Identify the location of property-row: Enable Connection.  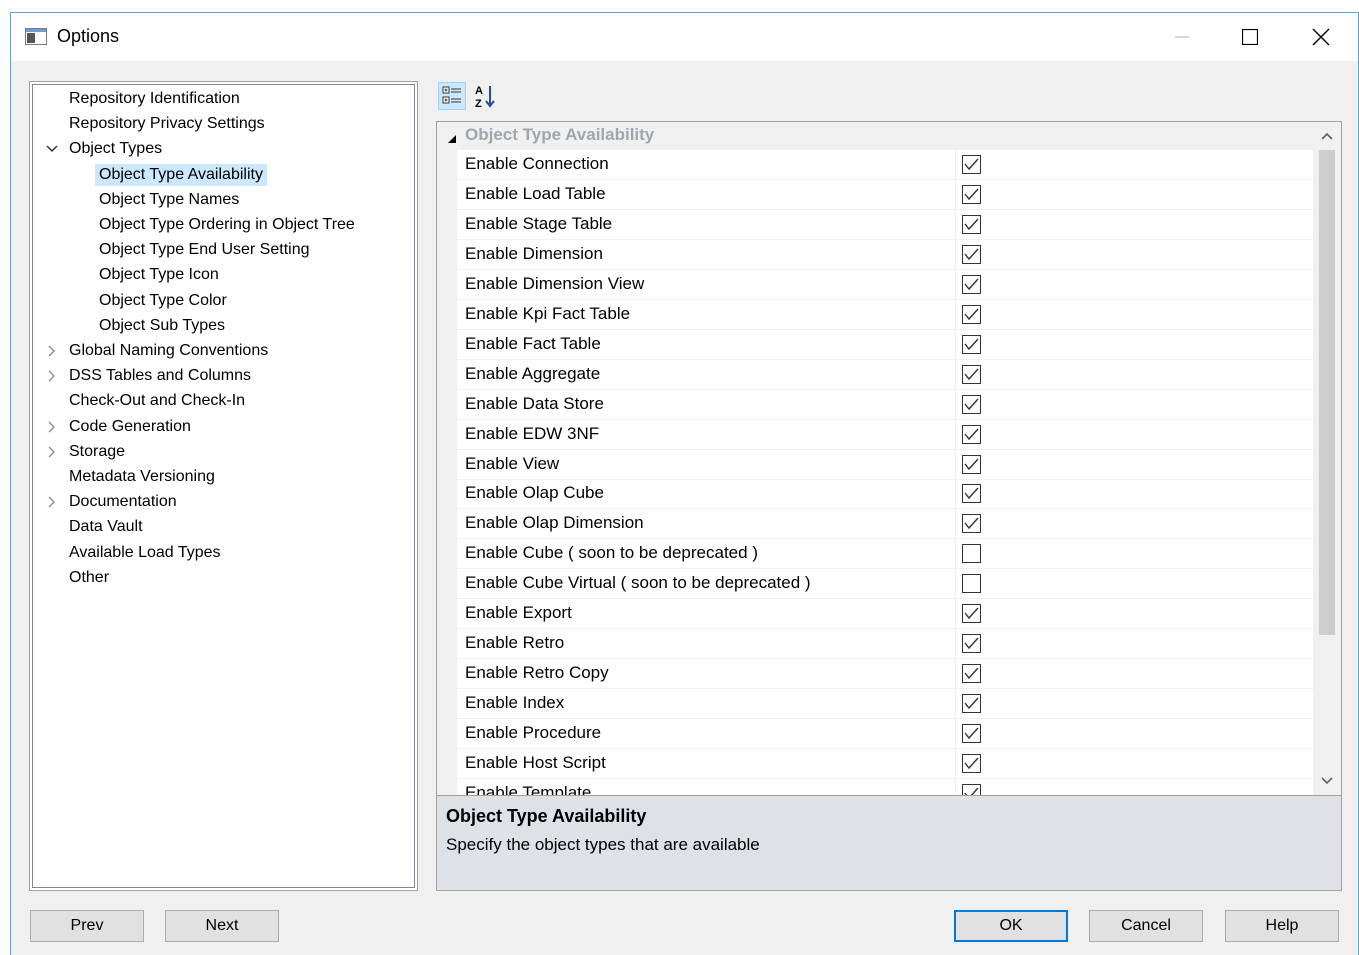
(875, 165).